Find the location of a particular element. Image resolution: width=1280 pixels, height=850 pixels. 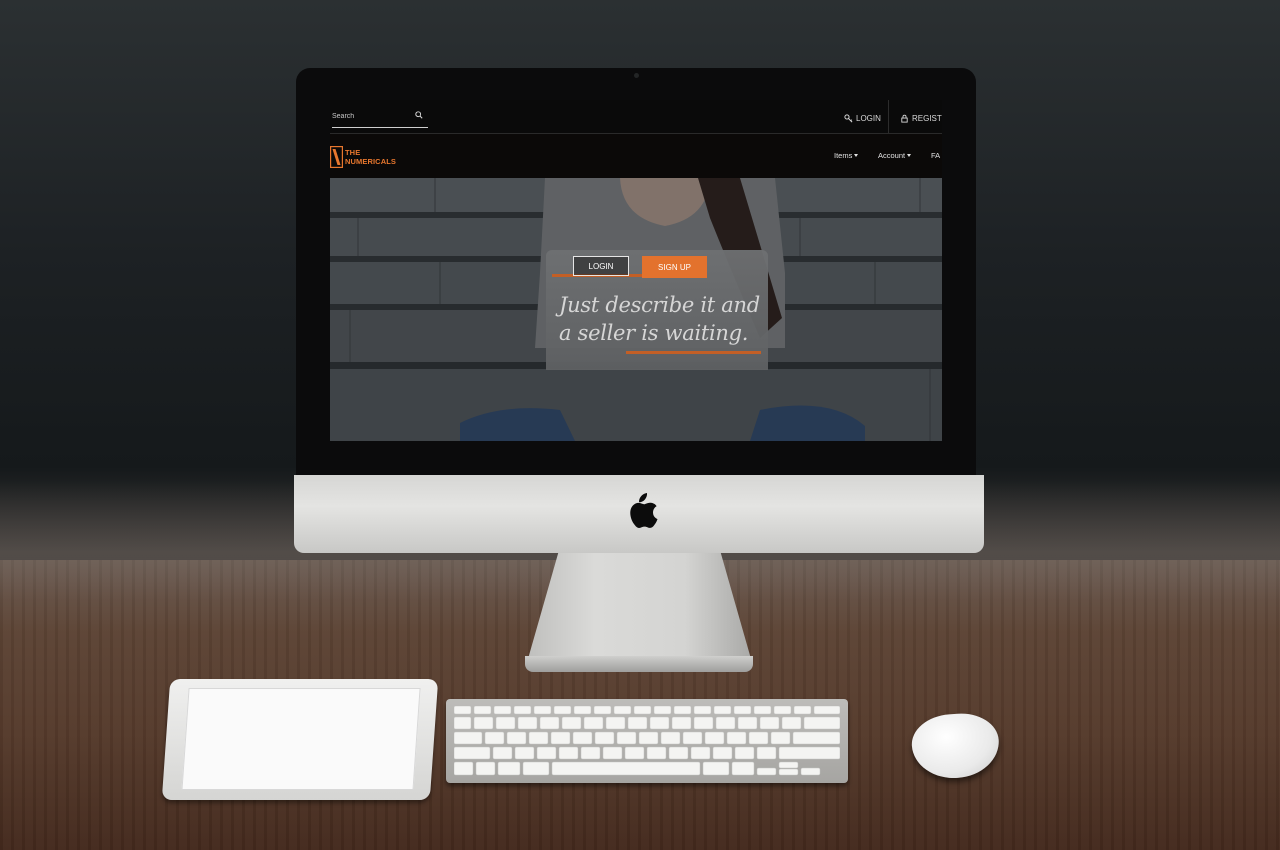

divider is located at coordinates (888, 116).